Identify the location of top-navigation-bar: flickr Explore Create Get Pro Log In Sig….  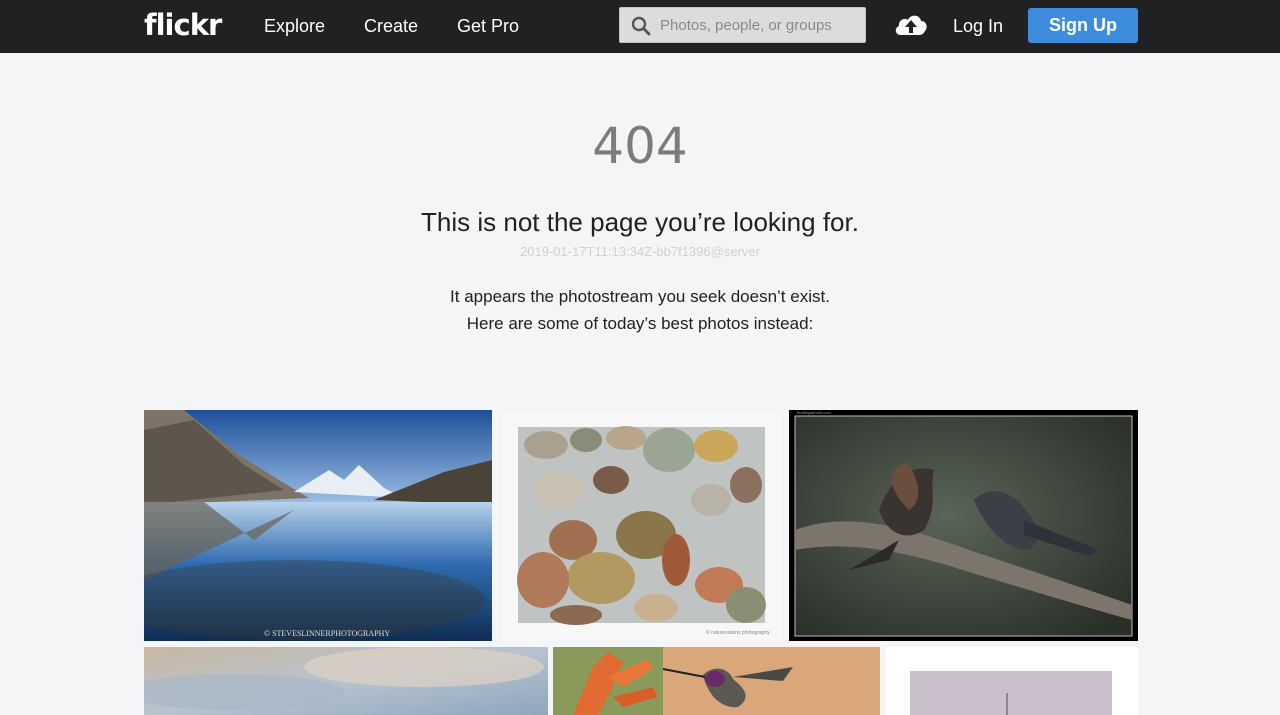
(640, 26).